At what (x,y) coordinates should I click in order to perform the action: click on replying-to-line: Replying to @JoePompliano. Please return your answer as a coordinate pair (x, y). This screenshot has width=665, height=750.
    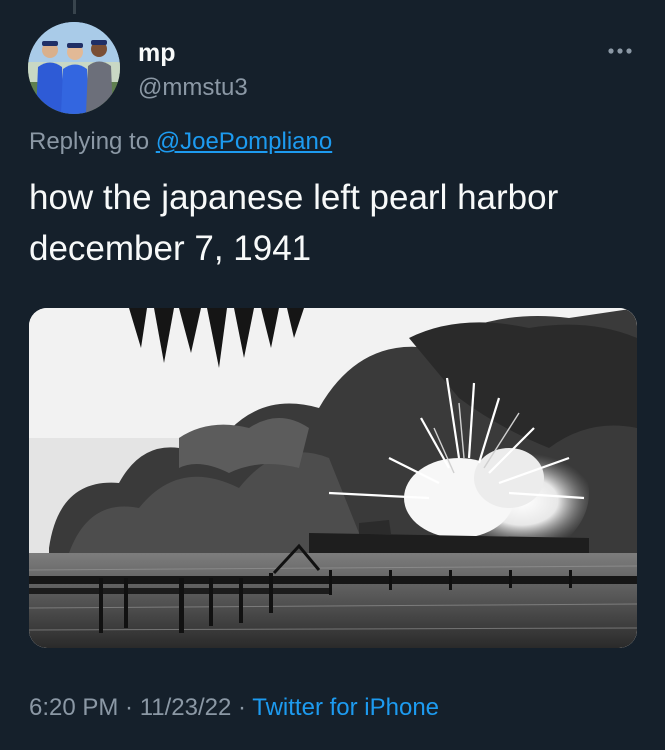
    Looking at the image, I should click on (180, 142).